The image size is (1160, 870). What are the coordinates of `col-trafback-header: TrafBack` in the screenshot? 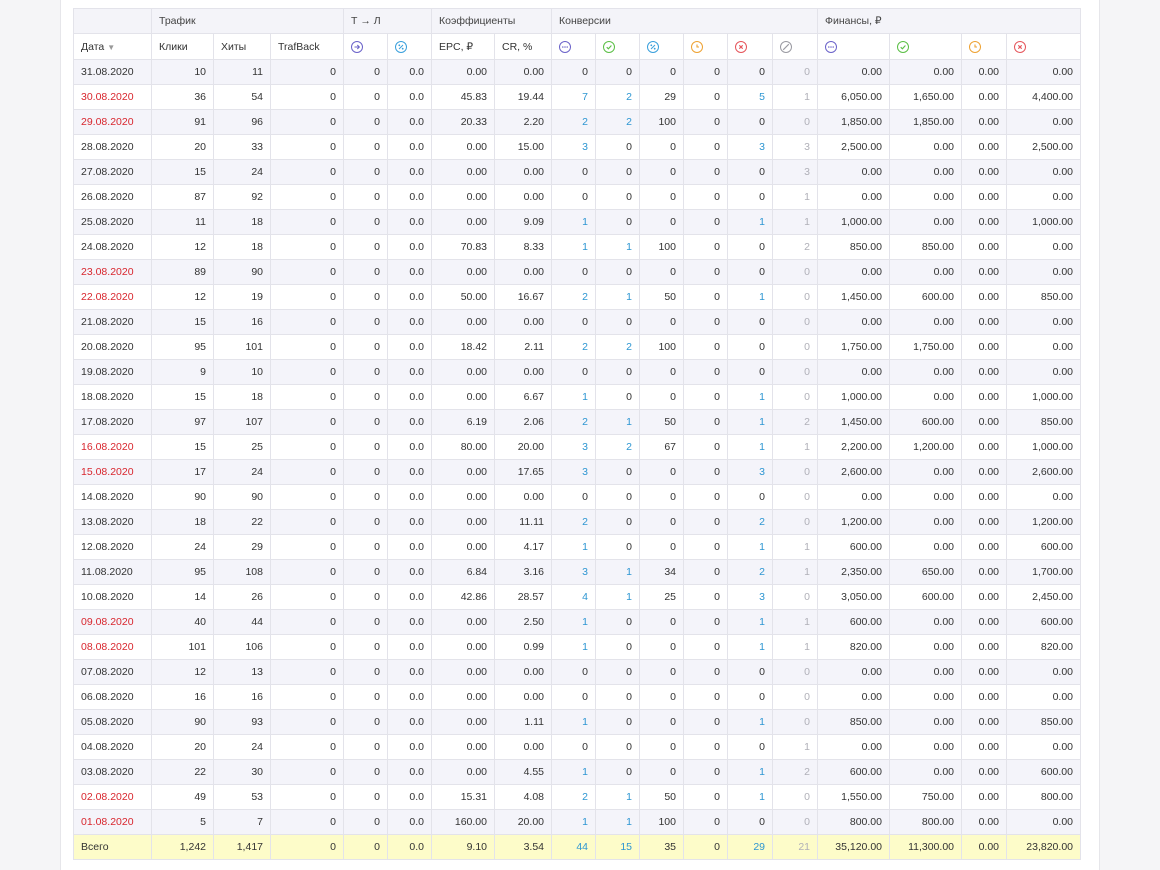 It's located at (307, 46).